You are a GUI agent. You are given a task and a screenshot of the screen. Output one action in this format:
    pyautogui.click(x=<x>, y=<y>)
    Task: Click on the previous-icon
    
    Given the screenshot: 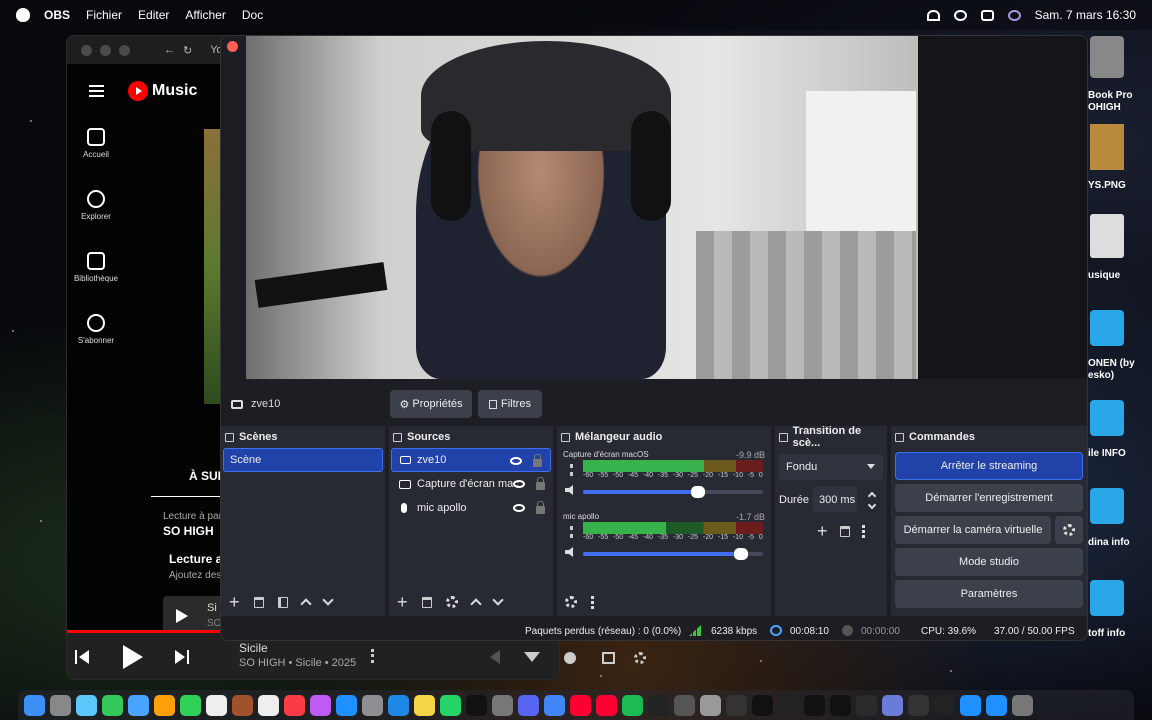 What is the action you would take?
    pyautogui.click(x=82, y=657)
    